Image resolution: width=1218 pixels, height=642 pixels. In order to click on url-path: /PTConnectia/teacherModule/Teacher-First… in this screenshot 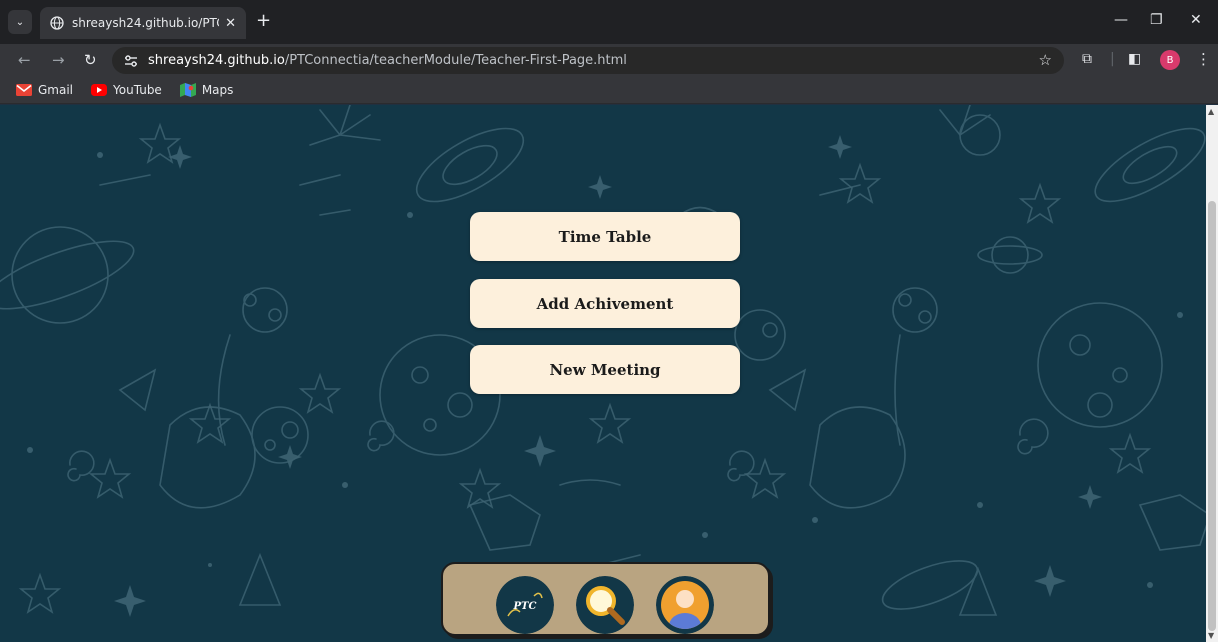, I will do `click(455, 60)`.